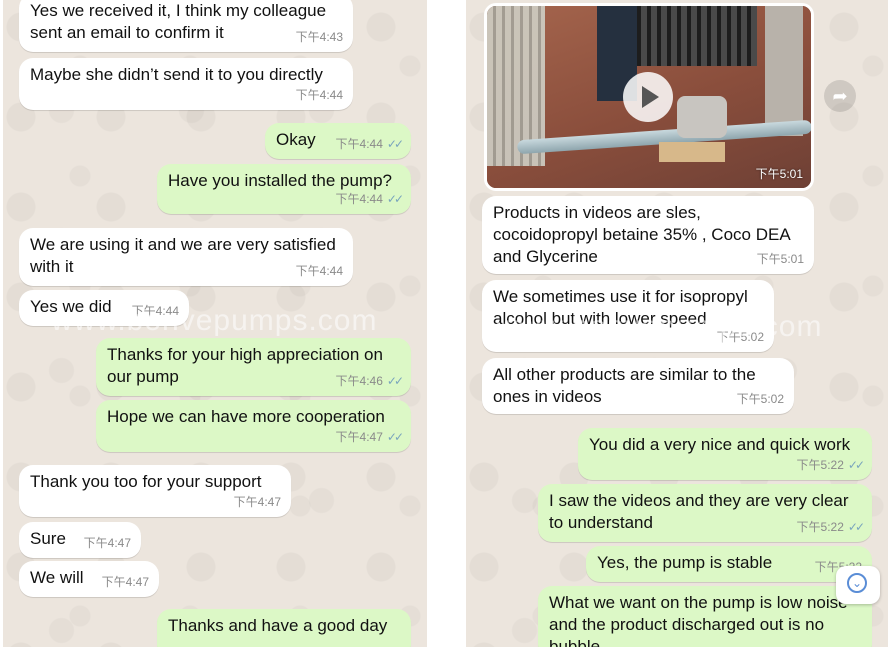  Describe the element at coordinates (359, 381) in the screenshot. I see `message-time: 下午4:46` at that location.